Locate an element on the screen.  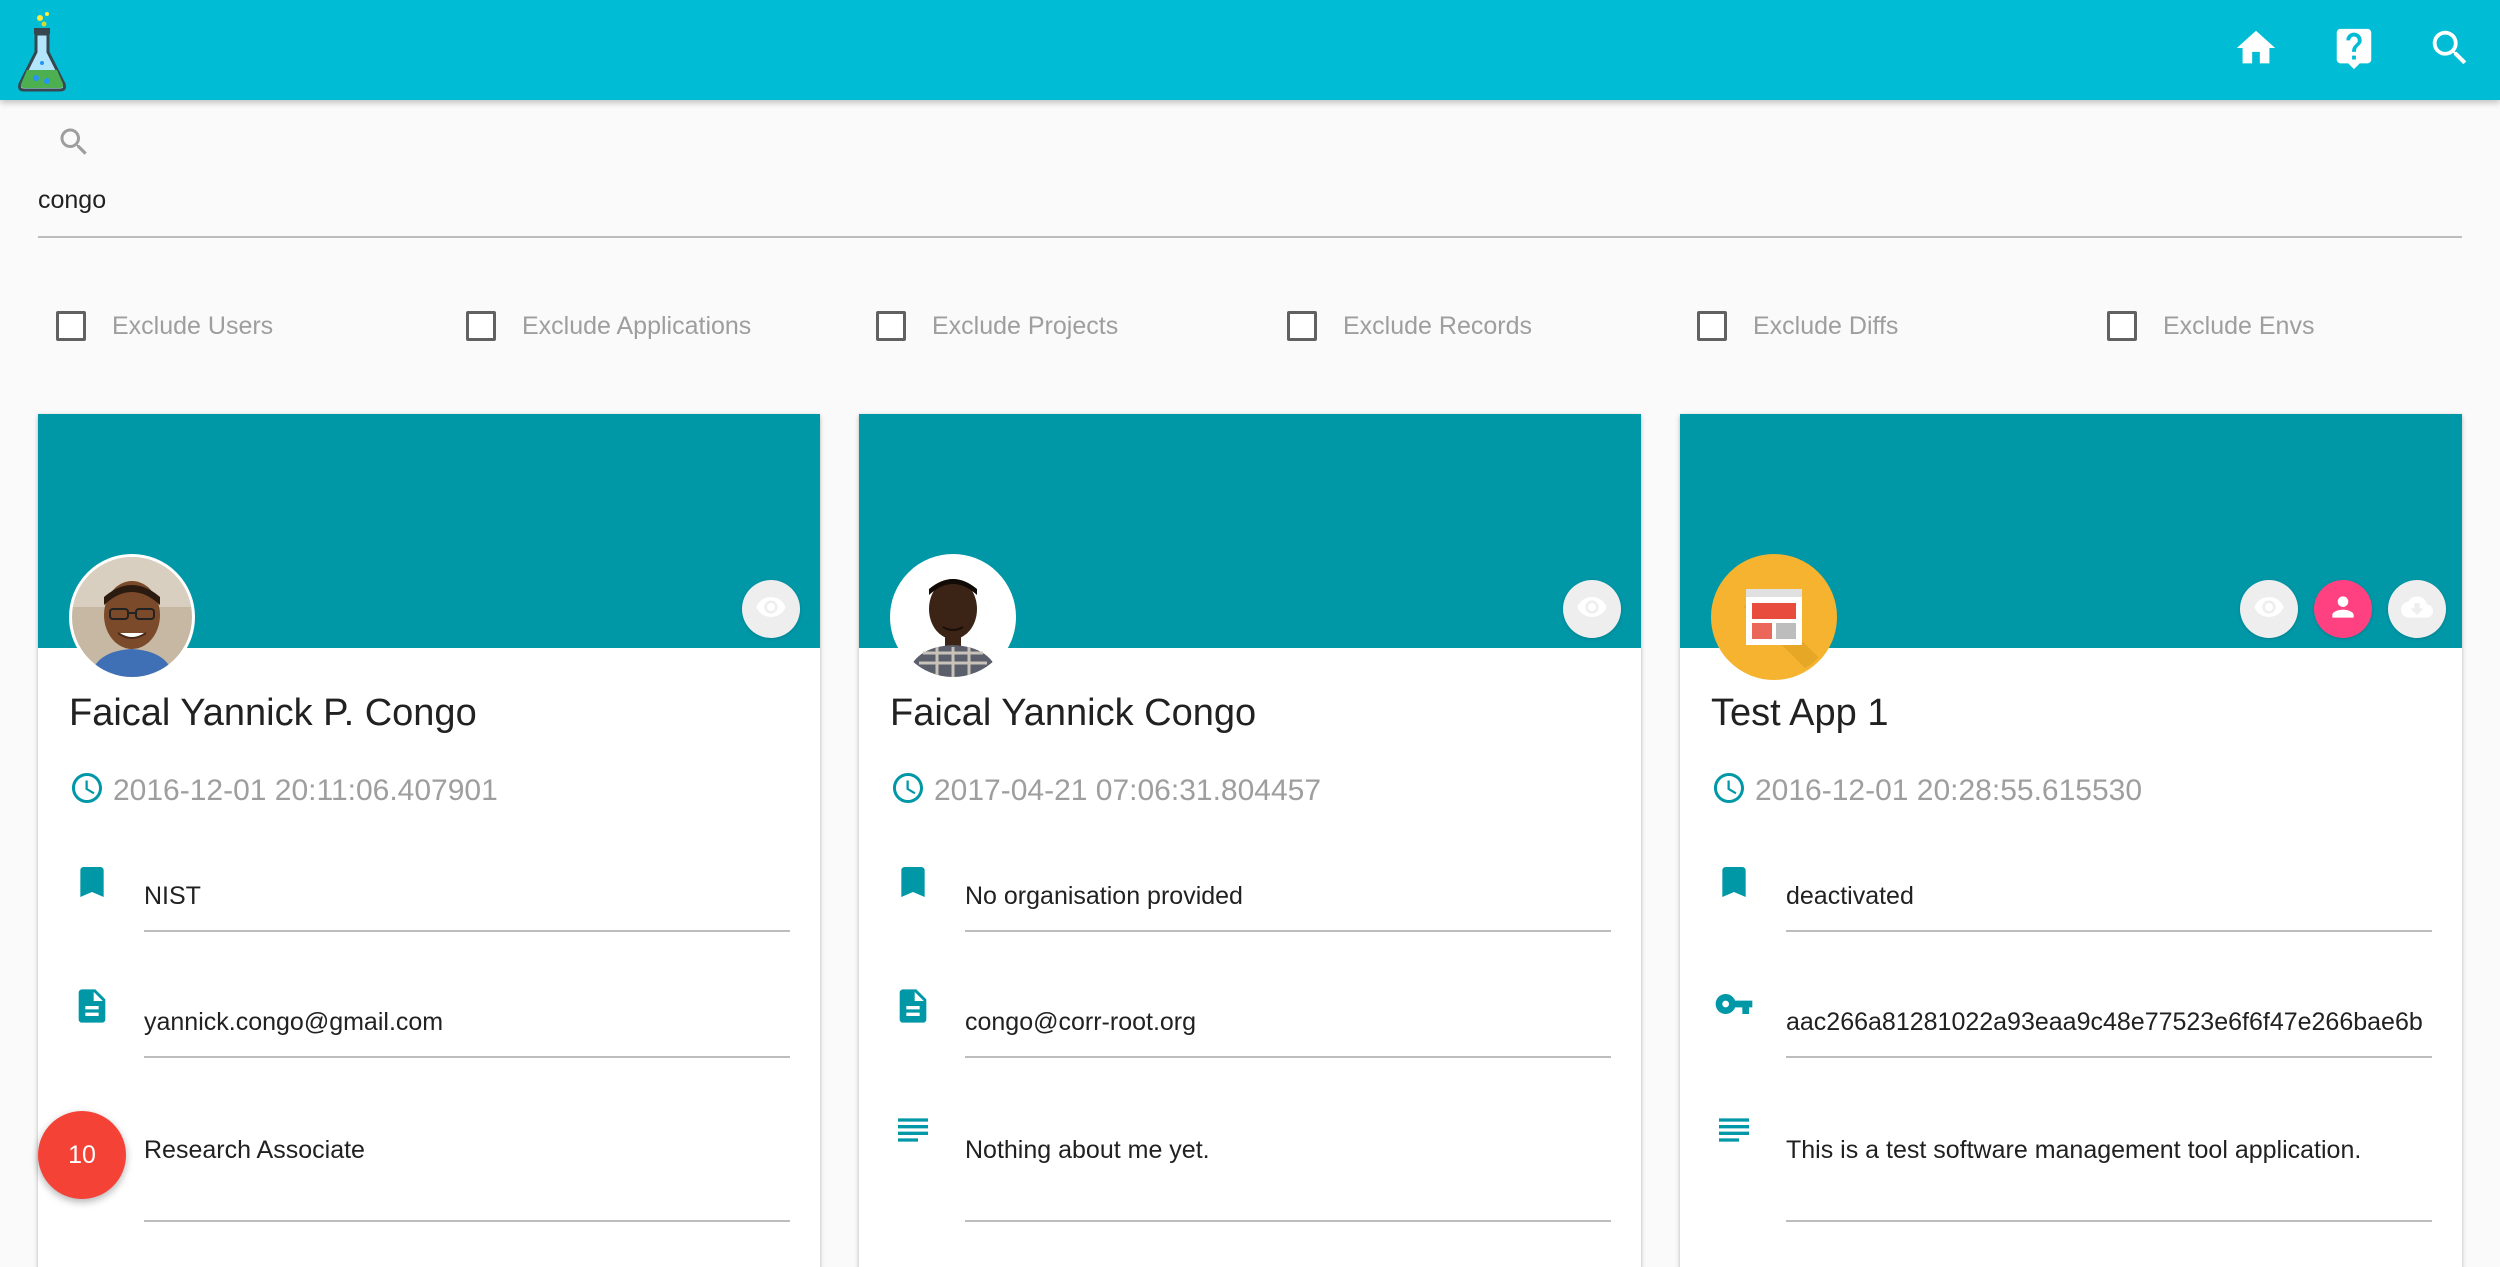
download-icon is located at coordinates (2417, 609).